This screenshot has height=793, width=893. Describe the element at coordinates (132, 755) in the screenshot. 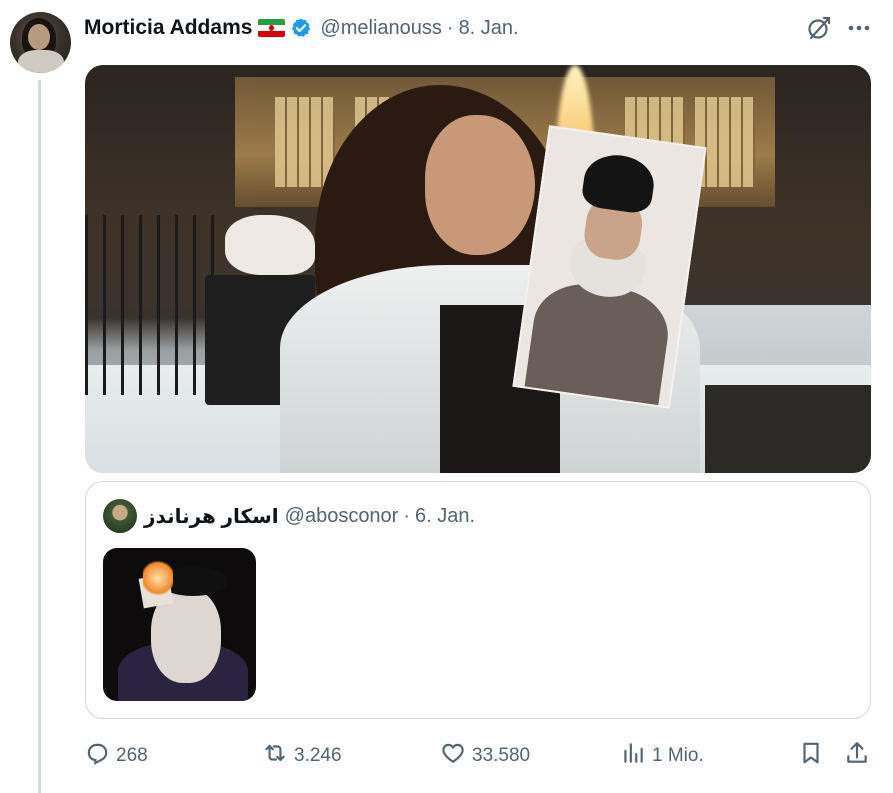

I see `reply-count: 268` at that location.